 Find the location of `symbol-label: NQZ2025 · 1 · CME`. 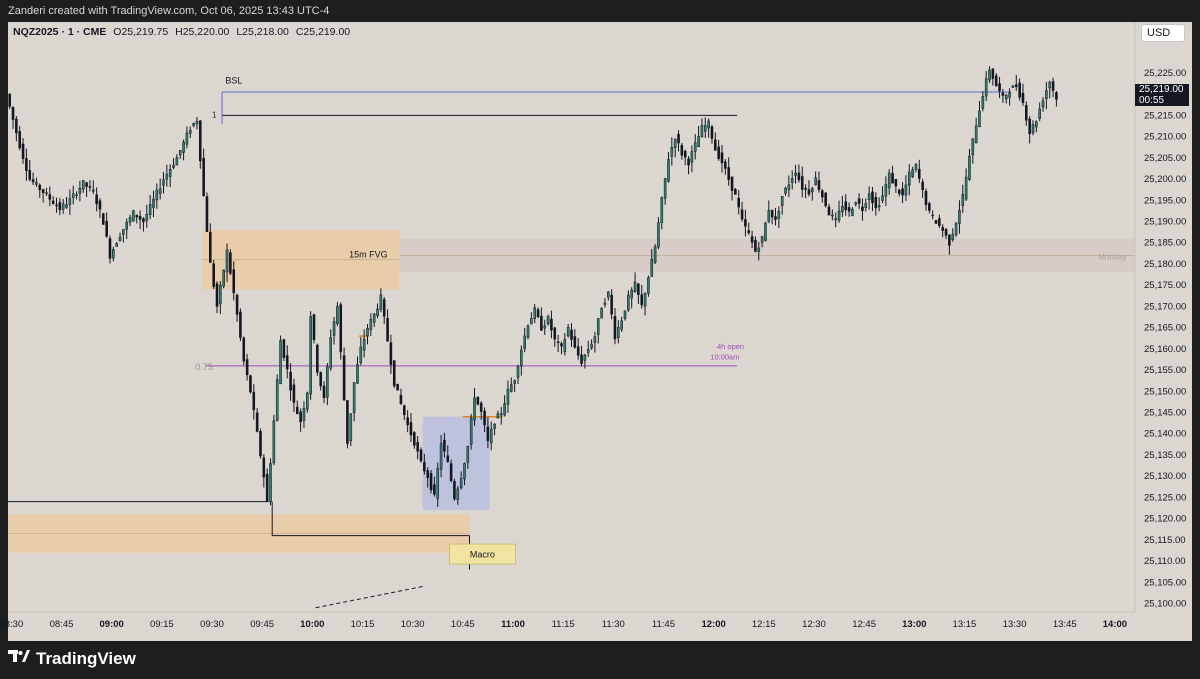

symbol-label: NQZ2025 · 1 · CME is located at coordinates (59, 32).